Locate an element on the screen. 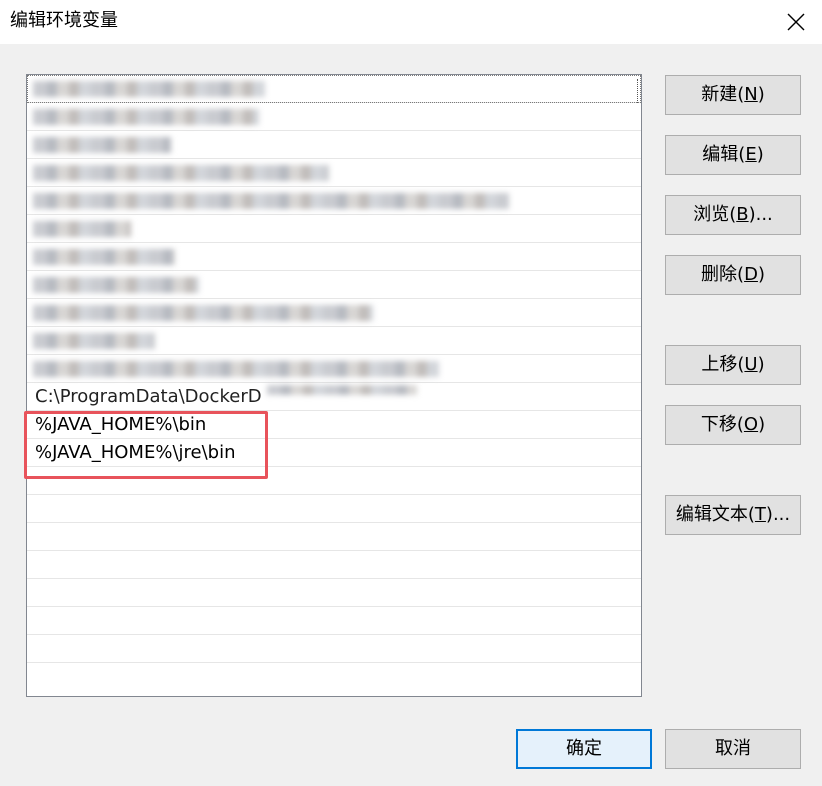 The image size is (822, 786). move-down-button: 下移(O) is located at coordinates (733, 425).